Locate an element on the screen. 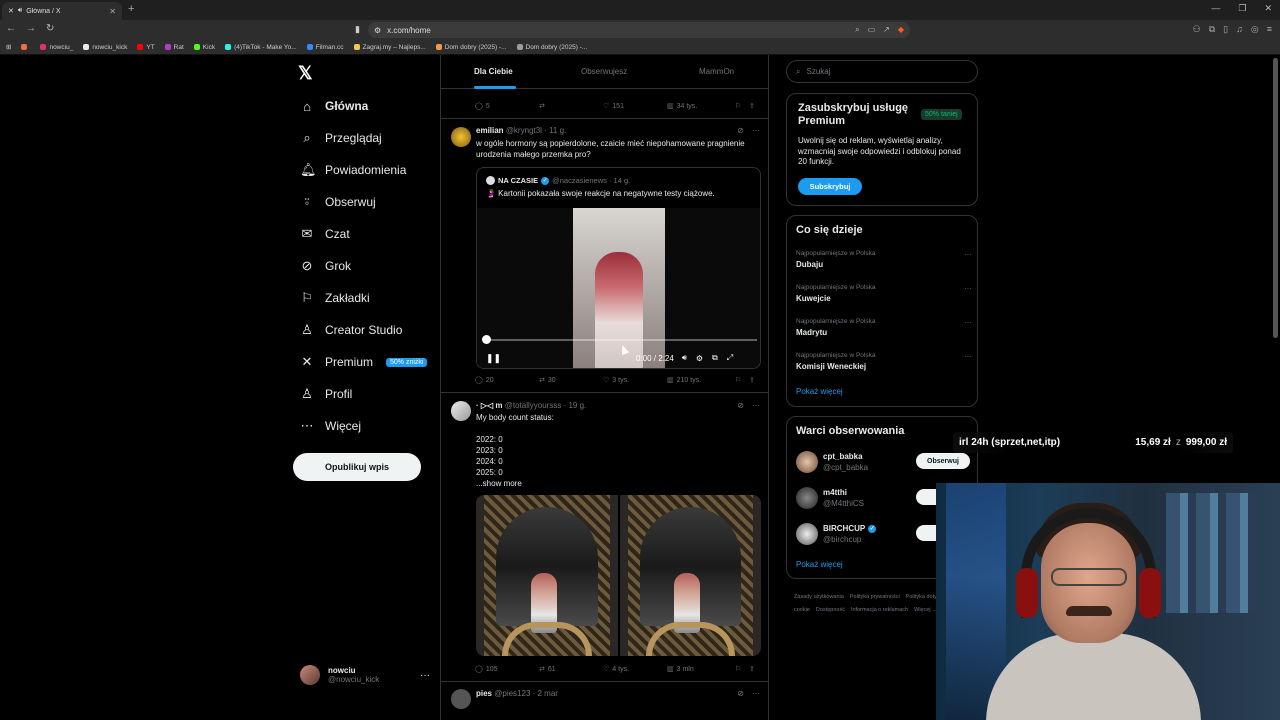 Image resolution: width=1280 pixels, height=720 pixels. views-button: ▥ 3 mln is located at coordinates (701, 669).